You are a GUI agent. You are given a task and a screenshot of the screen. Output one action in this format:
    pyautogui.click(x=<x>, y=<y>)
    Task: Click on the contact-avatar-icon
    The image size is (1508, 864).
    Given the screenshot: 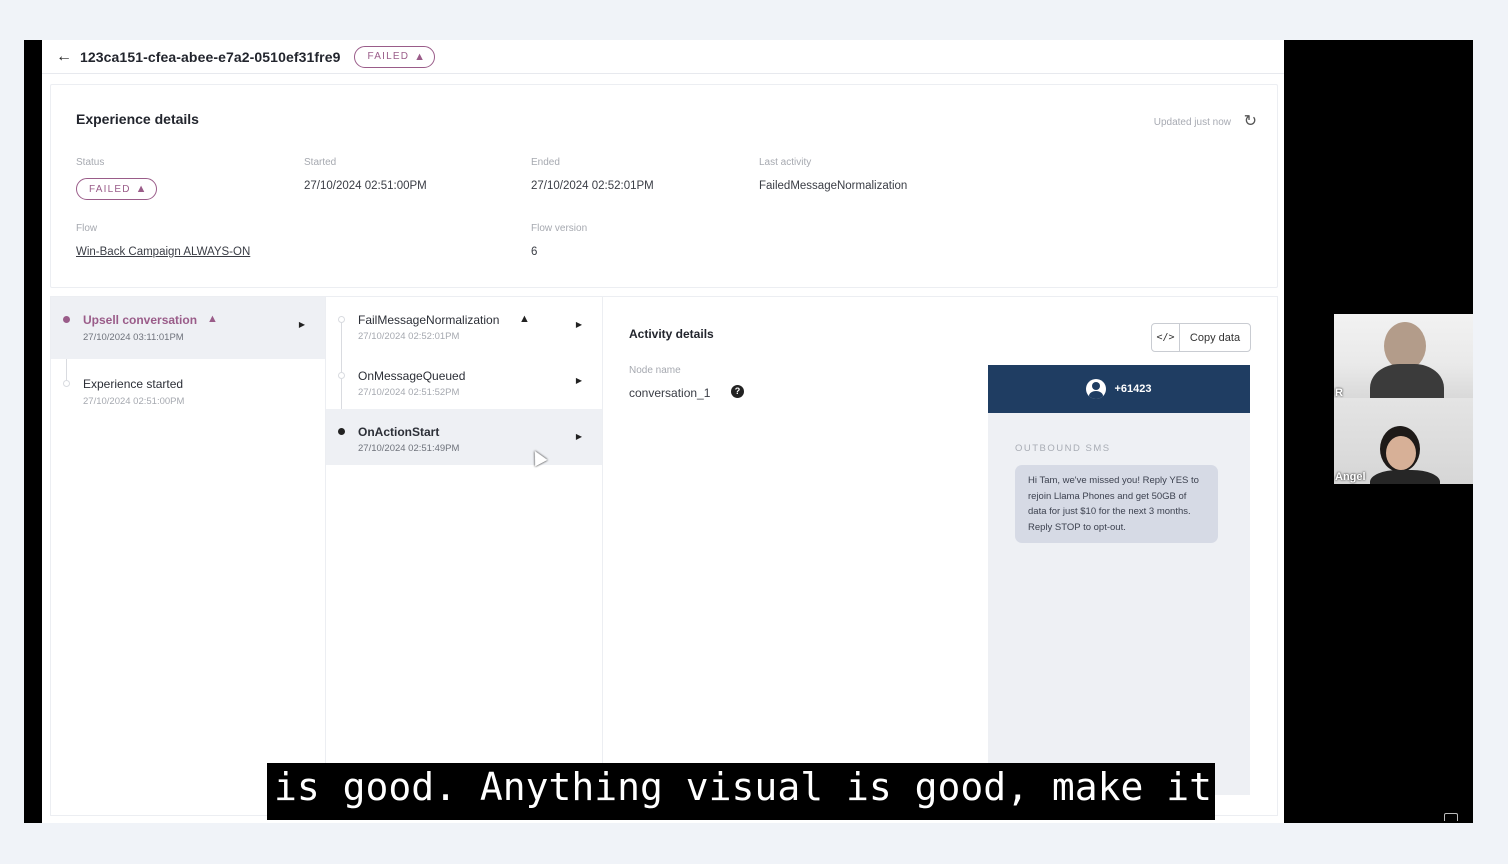 What is the action you would take?
    pyautogui.click(x=1096, y=389)
    